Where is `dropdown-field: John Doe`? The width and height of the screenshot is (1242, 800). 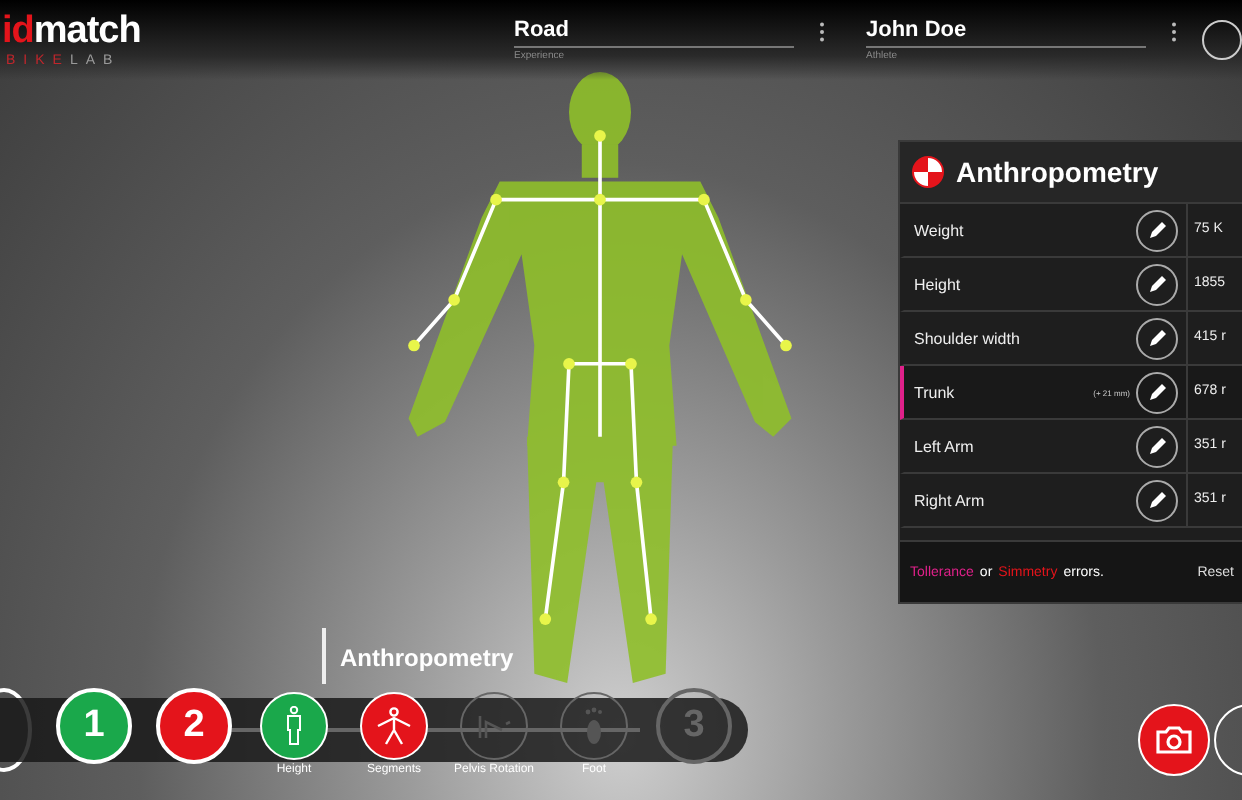 dropdown-field: John Doe is located at coordinates (1006, 33).